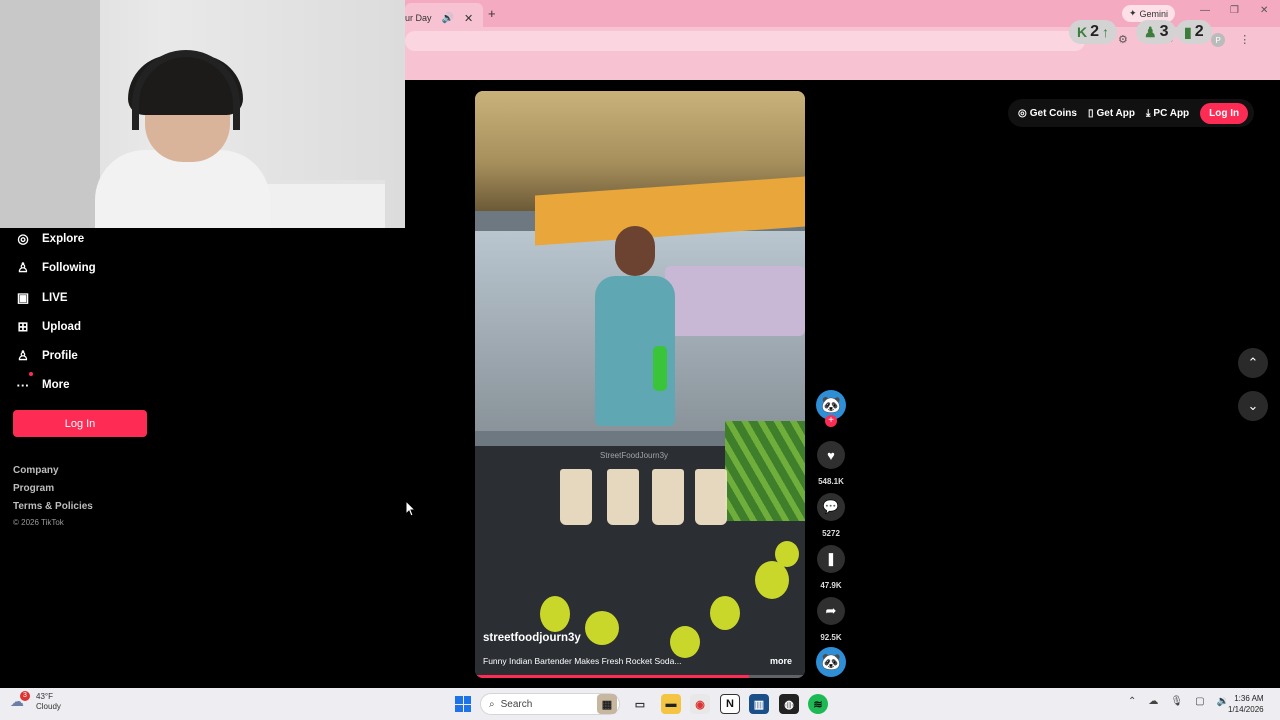 The image size is (1280, 720). I want to click on sidebar-item-more: ··· More, so click(42, 384).